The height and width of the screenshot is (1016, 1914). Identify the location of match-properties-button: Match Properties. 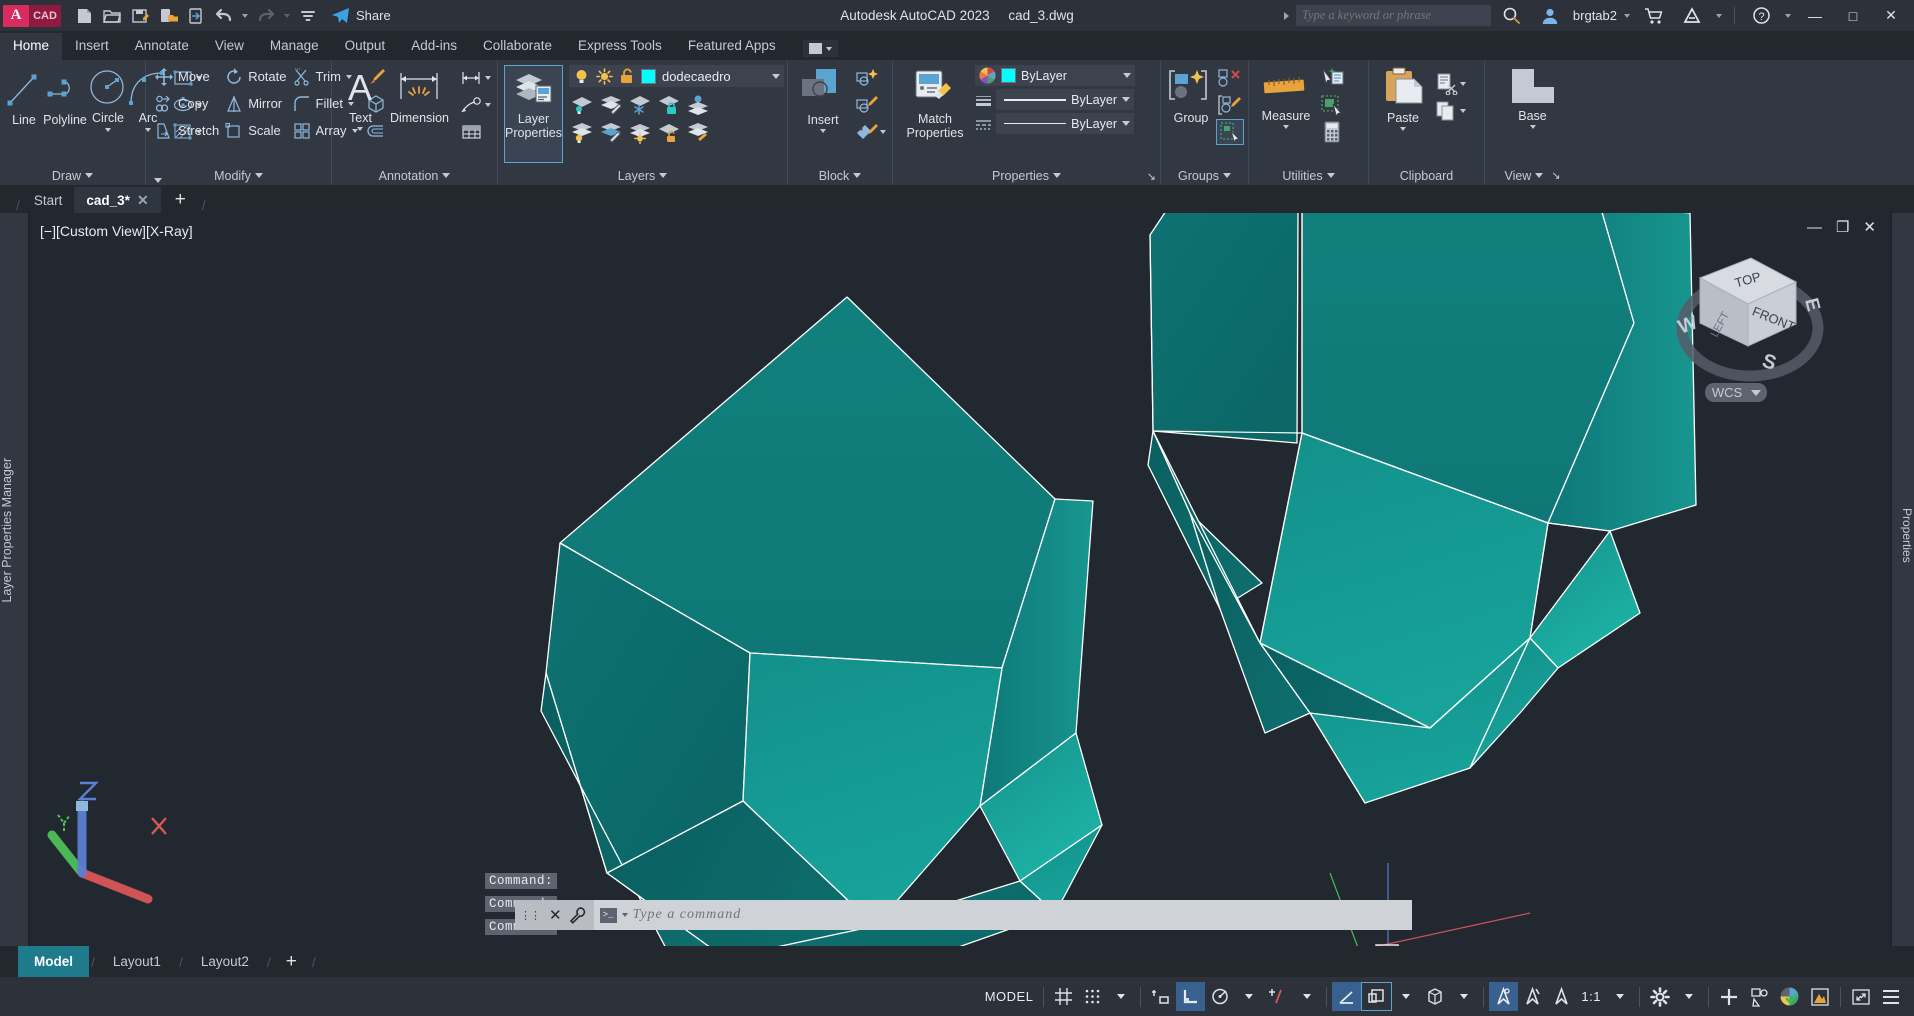
(935, 102).